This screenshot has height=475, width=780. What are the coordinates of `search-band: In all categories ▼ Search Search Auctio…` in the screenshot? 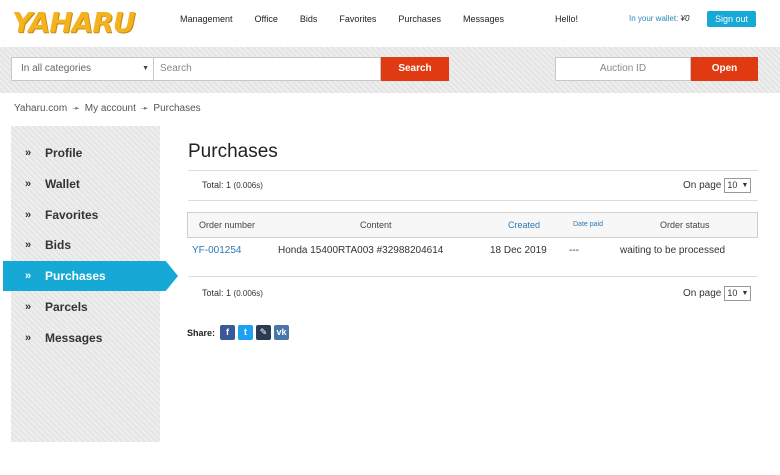 It's located at (390, 70).